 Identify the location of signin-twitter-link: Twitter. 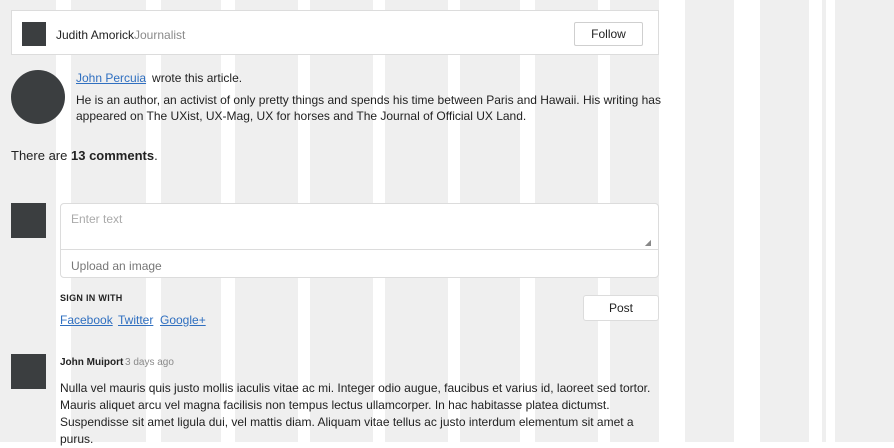
(135, 320).